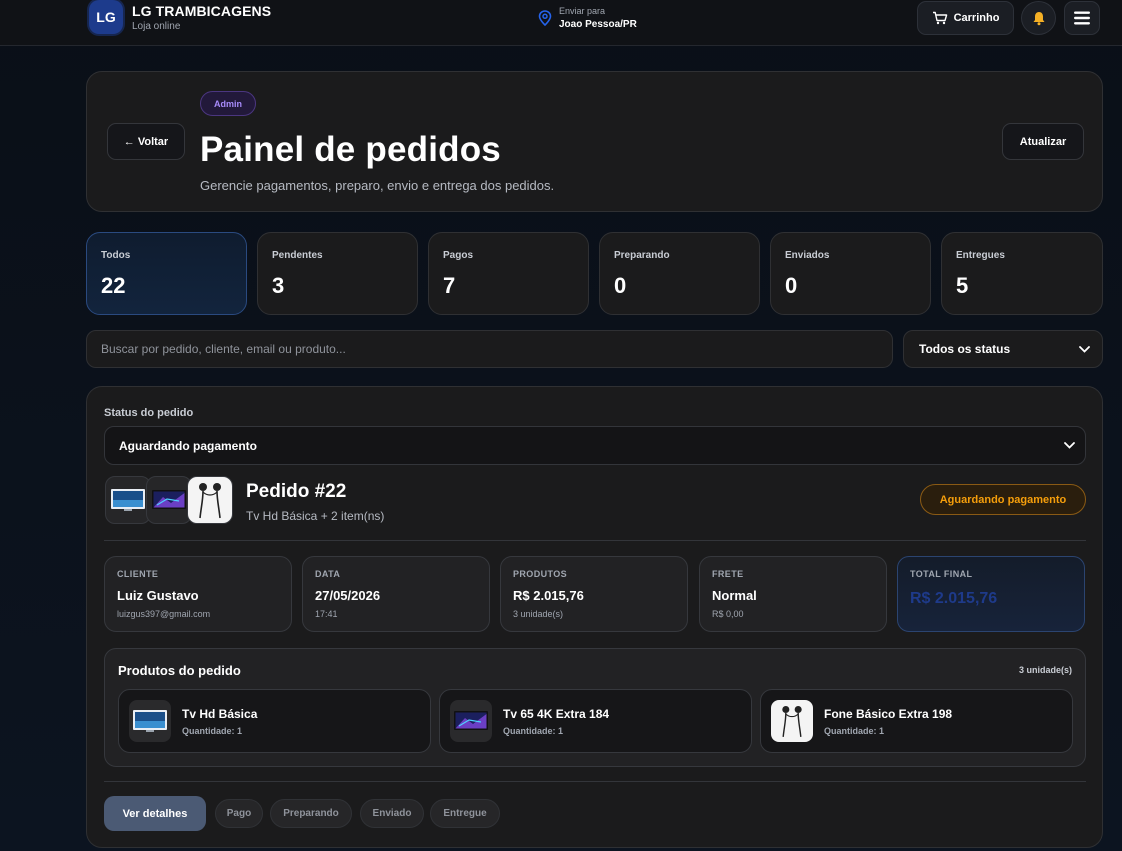 Image resolution: width=1122 pixels, height=851 pixels. I want to click on menu-icon, so click(1082, 18).